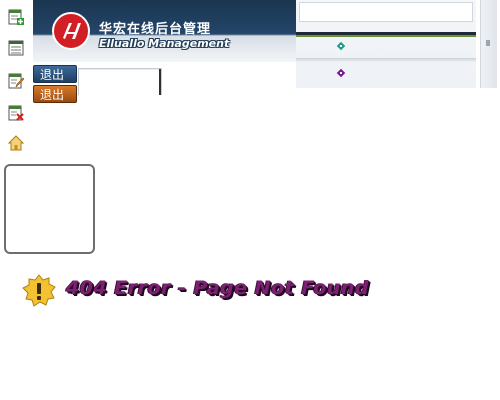 This screenshot has width=500, height=400. Describe the element at coordinates (386, 36) in the screenshot. I see `panel-divider-accent` at that location.